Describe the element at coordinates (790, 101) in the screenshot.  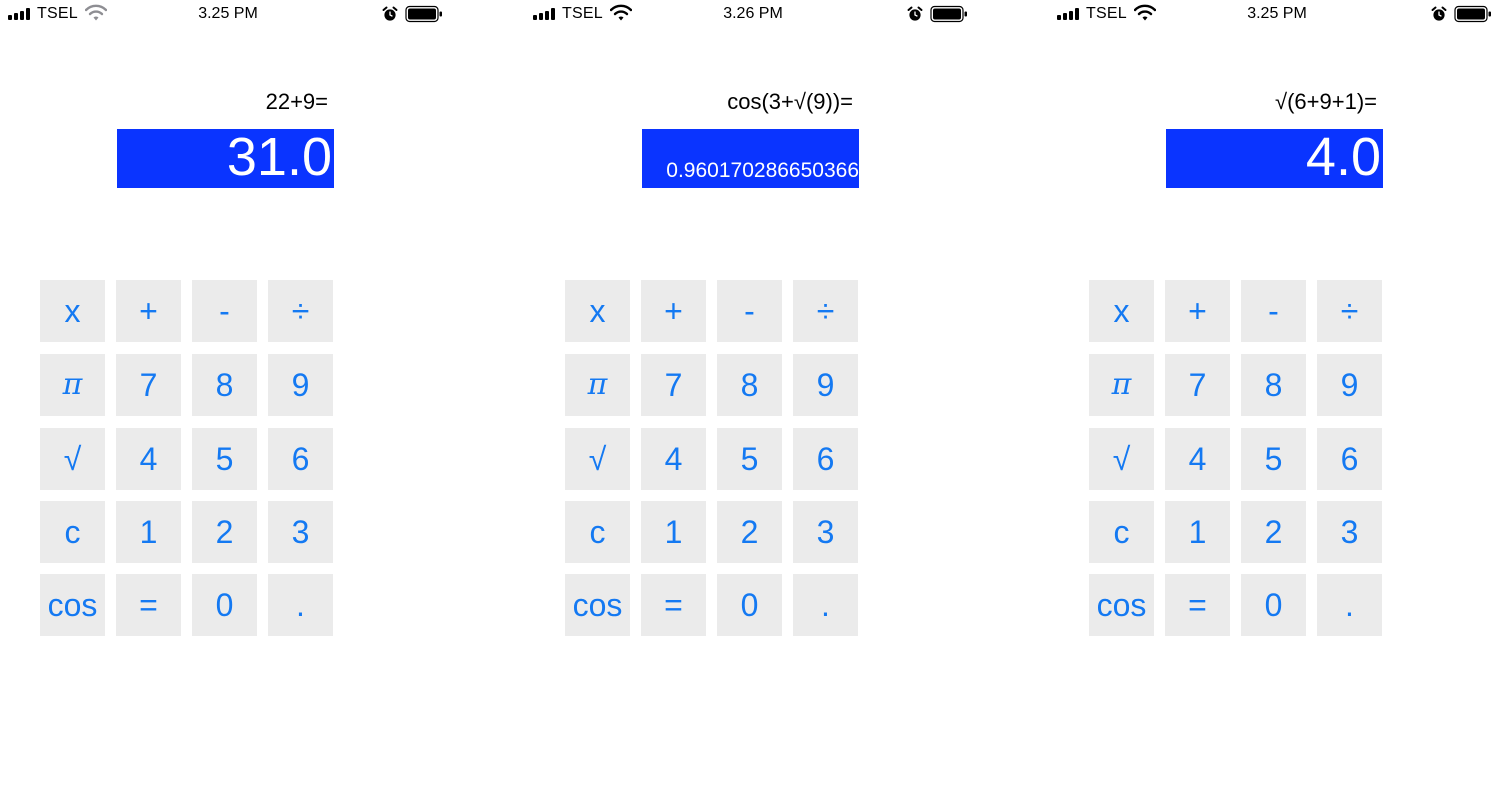
I see `expression-display: cos(3+√(9))=` at that location.